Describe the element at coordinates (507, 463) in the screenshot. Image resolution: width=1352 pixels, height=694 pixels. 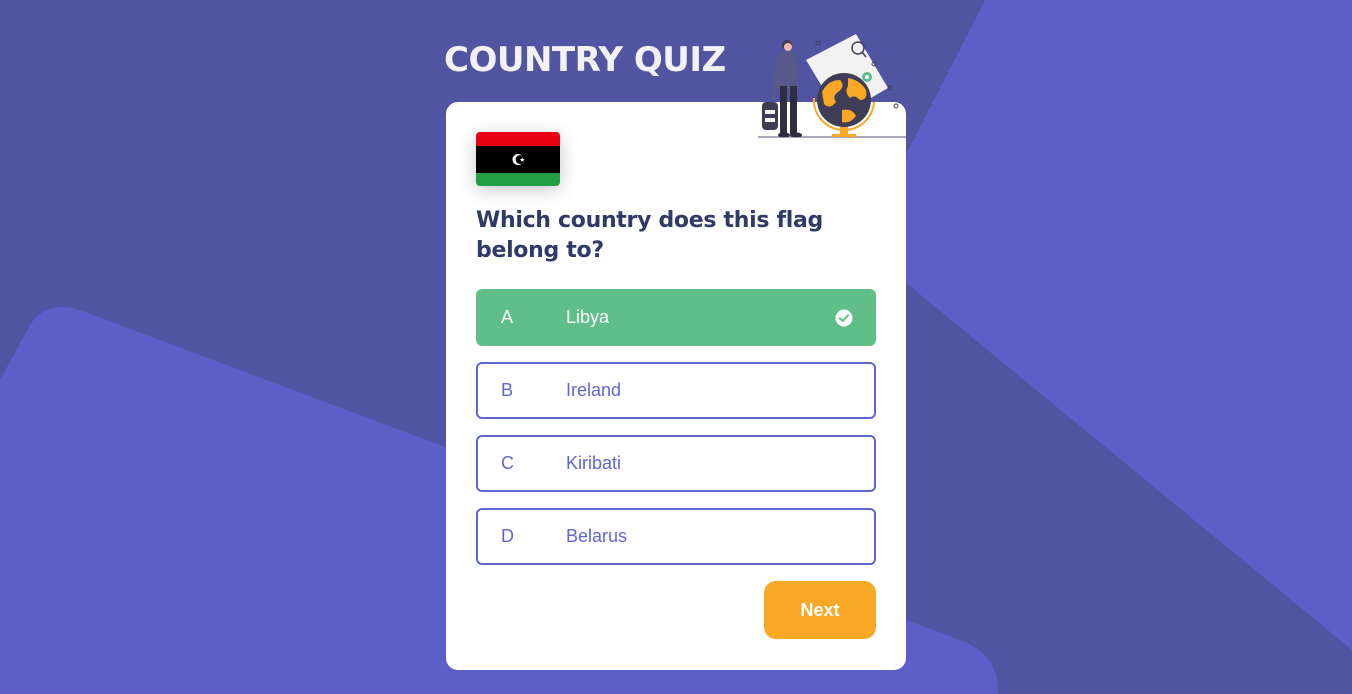
I see `option-letter: C` at that location.